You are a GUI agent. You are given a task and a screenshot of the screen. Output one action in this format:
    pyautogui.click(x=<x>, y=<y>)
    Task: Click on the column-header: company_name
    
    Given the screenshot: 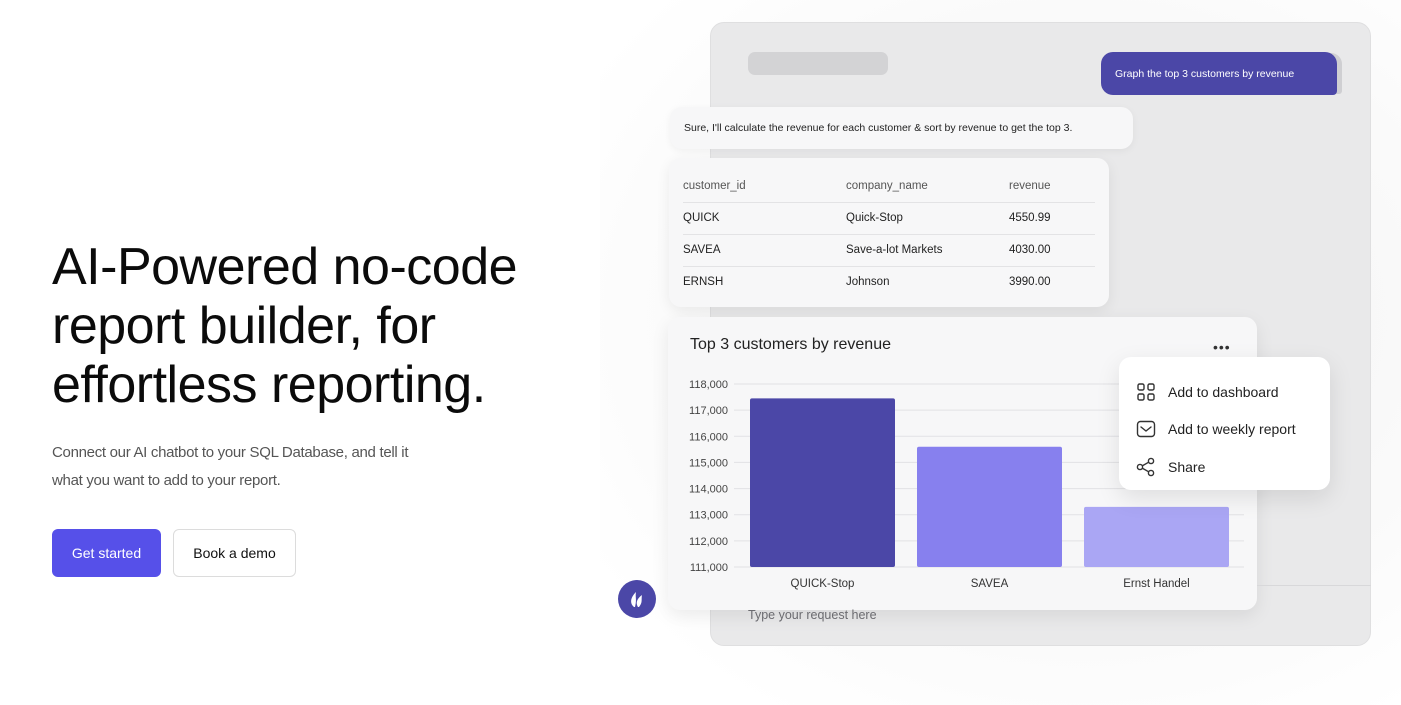 What is the action you would take?
    pyautogui.click(x=927, y=186)
    